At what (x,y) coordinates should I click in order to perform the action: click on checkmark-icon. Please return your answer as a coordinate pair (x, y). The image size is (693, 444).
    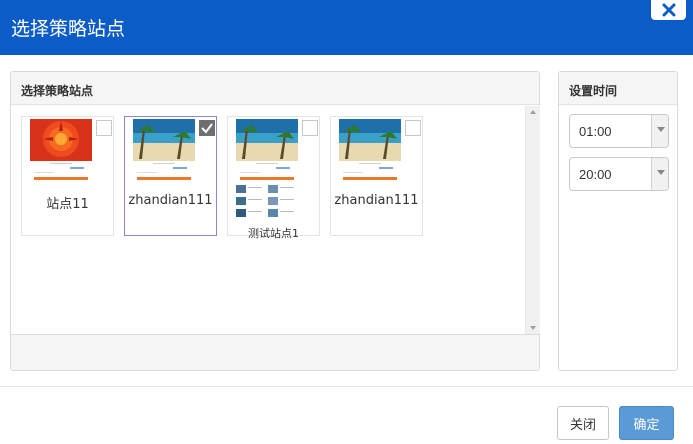
    Looking at the image, I should click on (207, 130).